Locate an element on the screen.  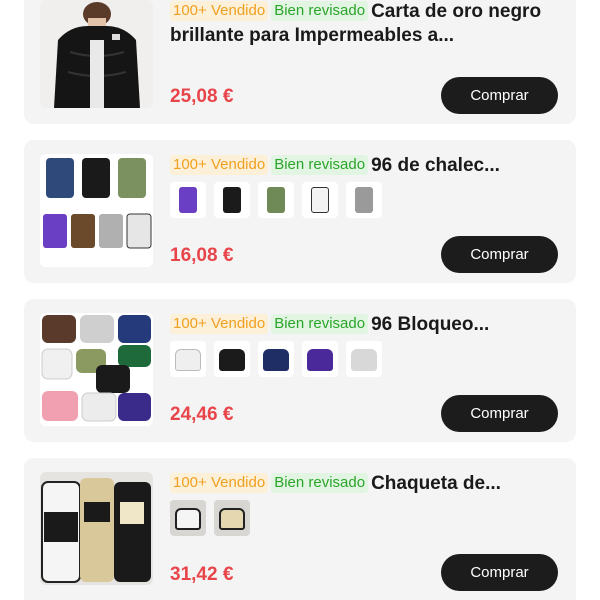
rain-jackets-image is located at coordinates (96, 528).